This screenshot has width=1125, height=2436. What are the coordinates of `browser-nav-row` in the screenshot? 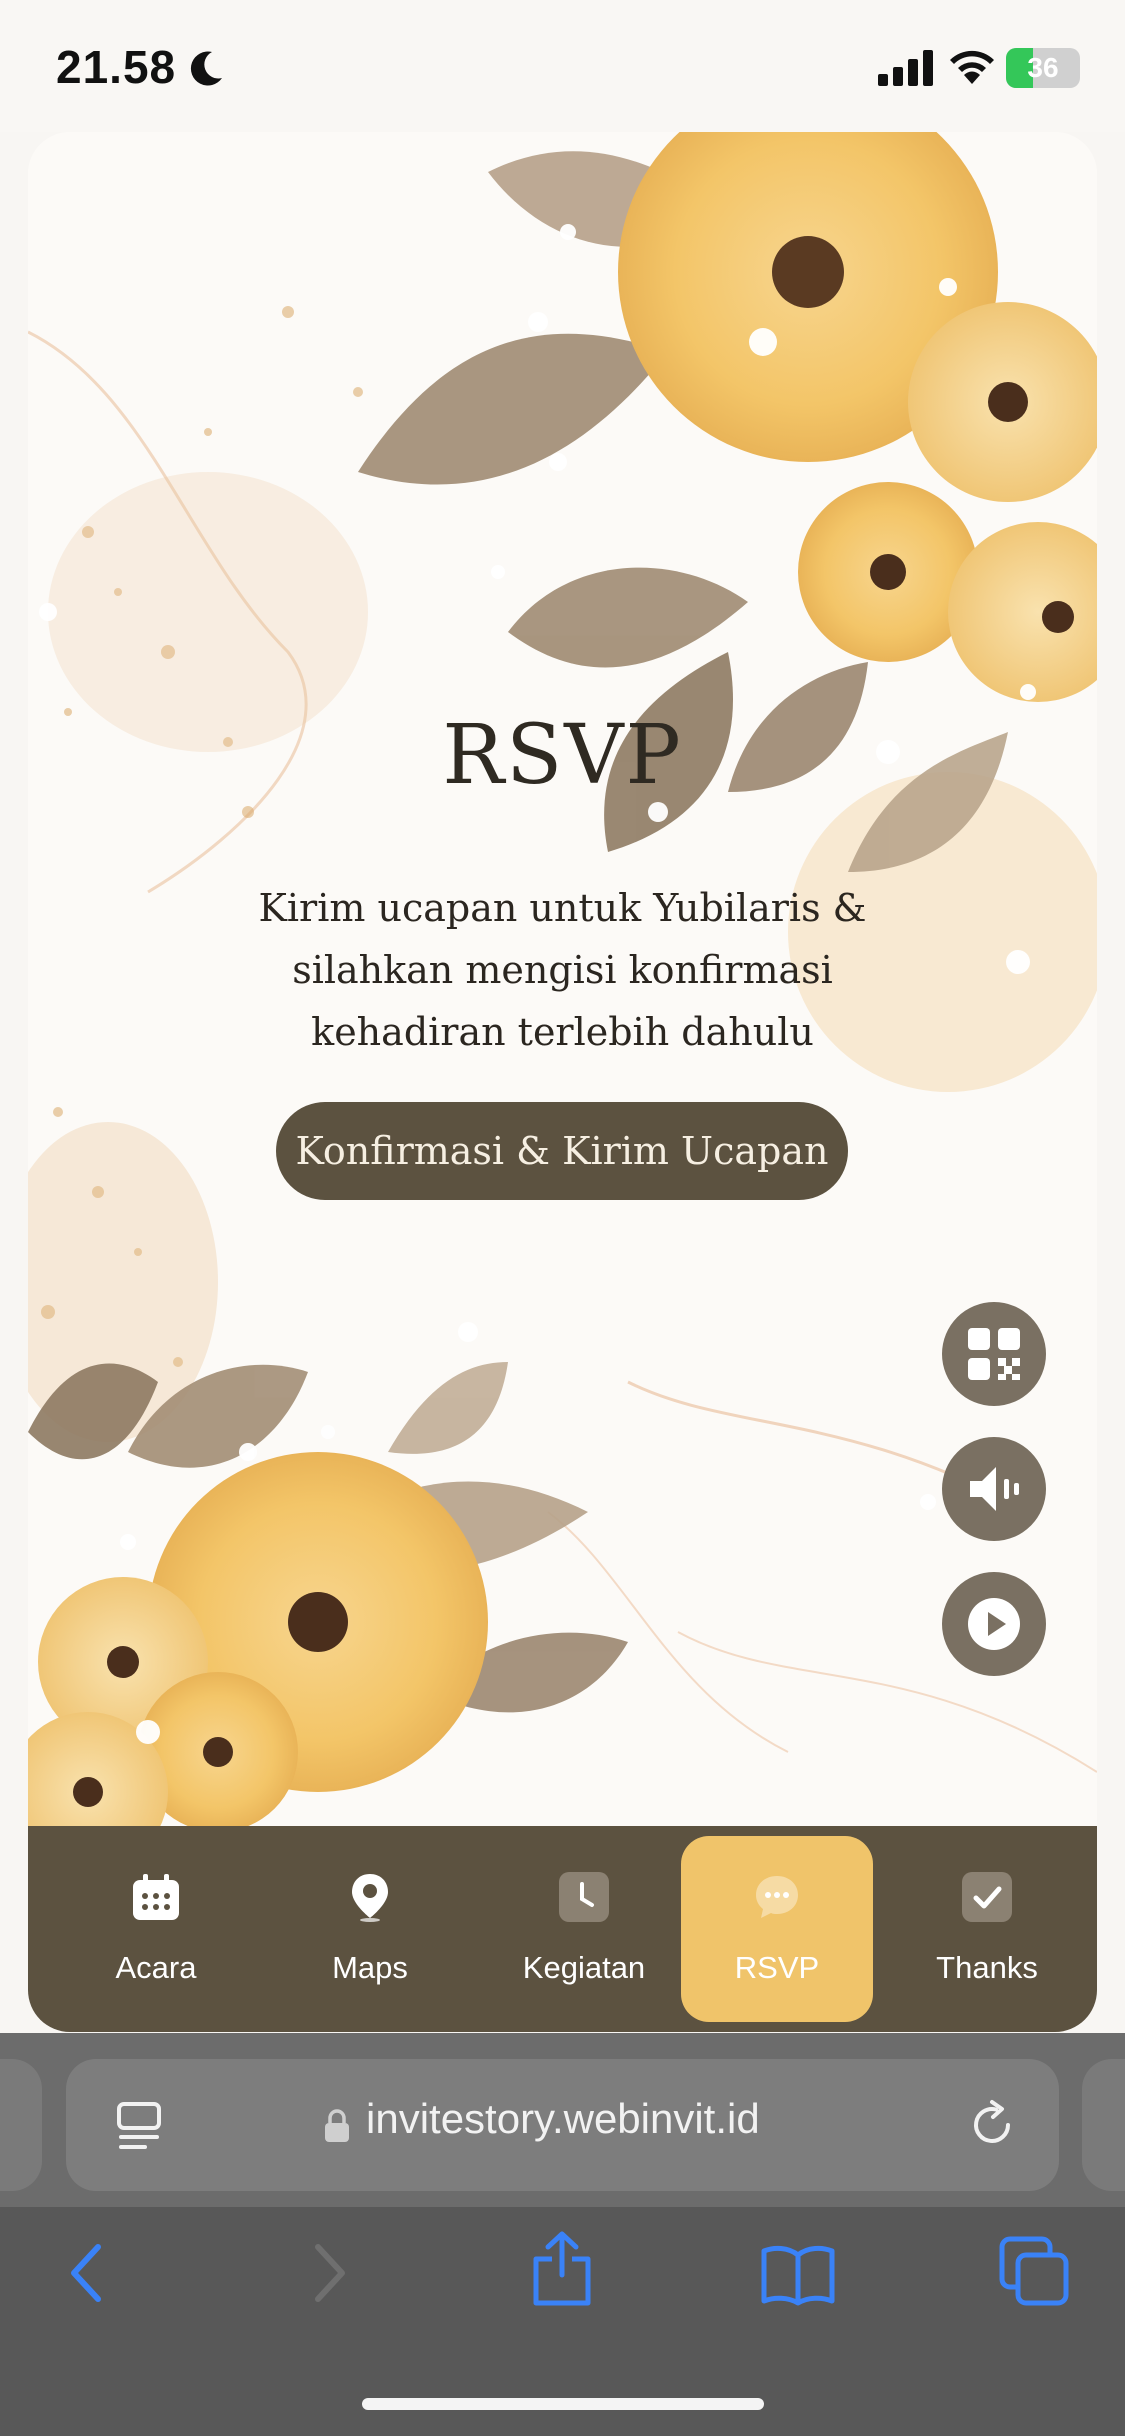 It's located at (562, 2283).